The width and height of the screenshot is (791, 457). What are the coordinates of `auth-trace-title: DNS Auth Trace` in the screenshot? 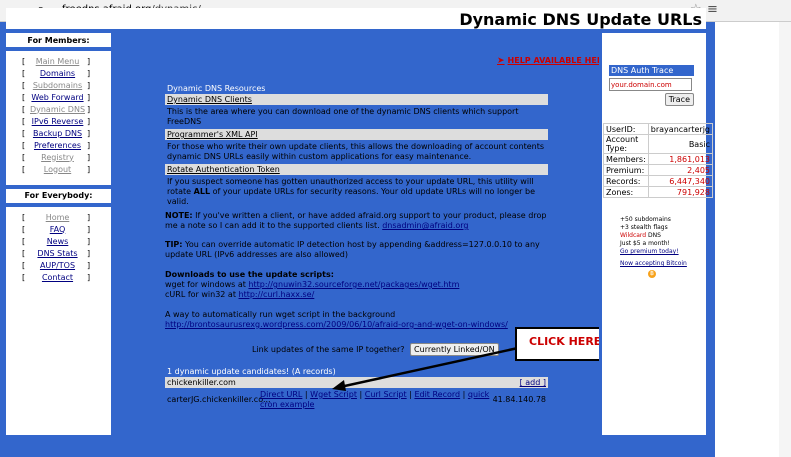 It's located at (651, 70).